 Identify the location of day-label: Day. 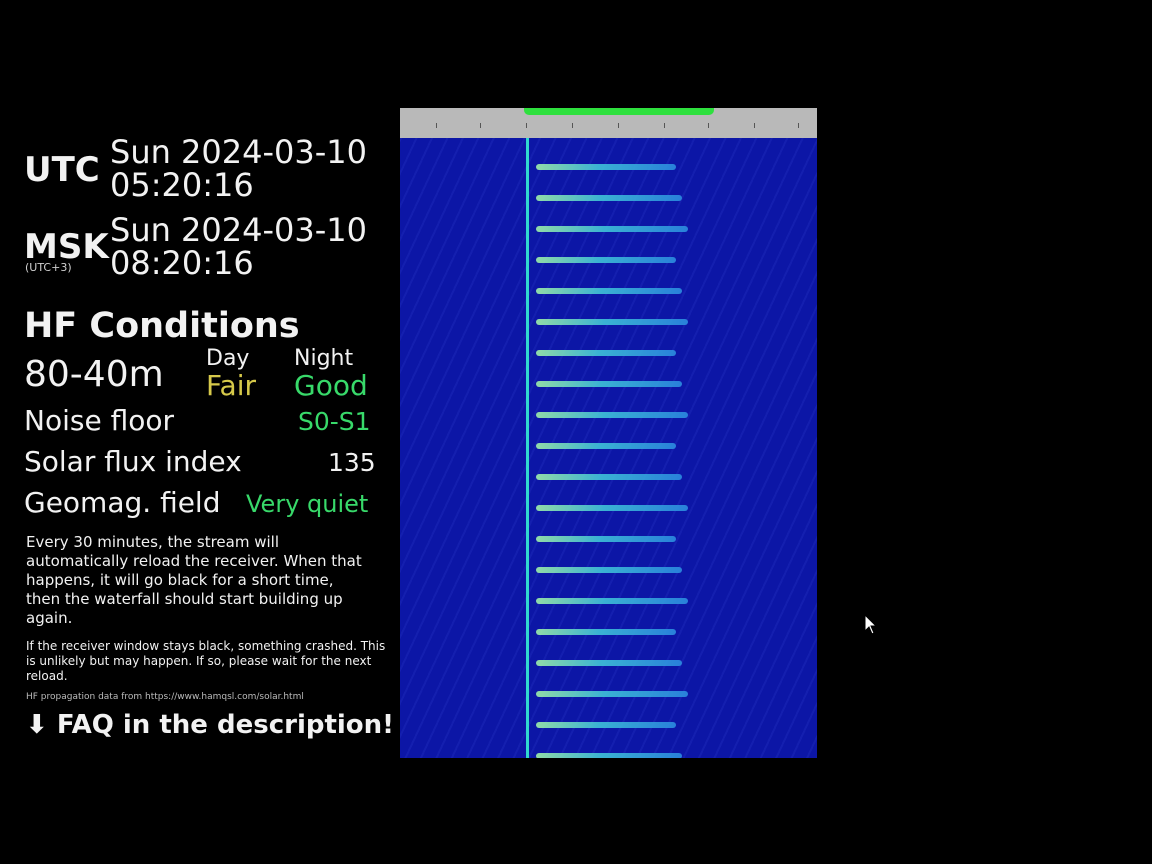
(228, 358).